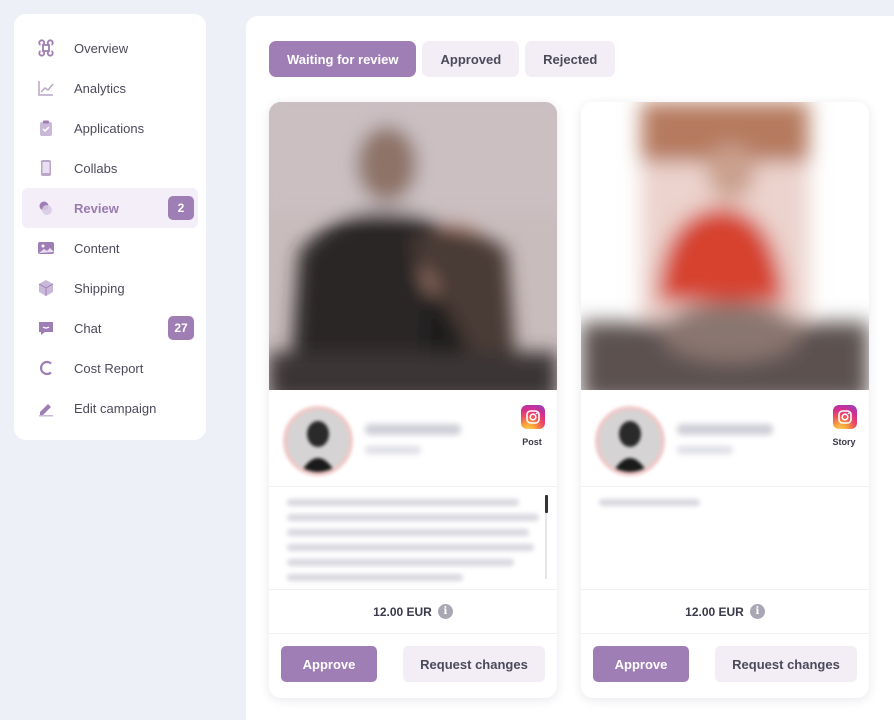 Image resolution: width=894 pixels, height=720 pixels. I want to click on tab-waiting-for-review: Waiting for review, so click(343, 59).